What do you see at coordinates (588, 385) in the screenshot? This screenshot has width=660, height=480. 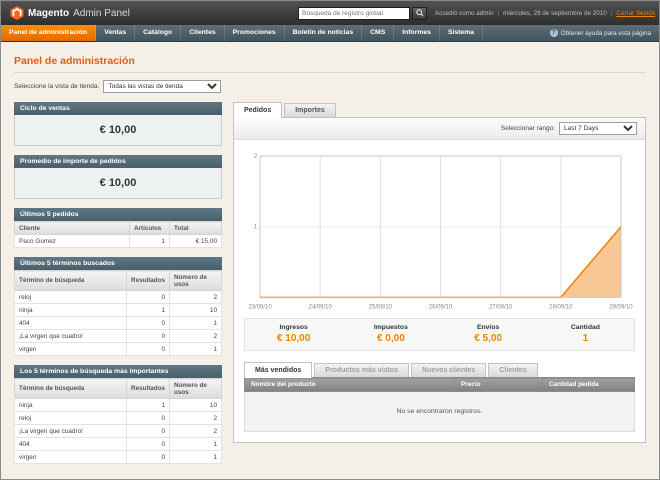 I see `column-header: Cantidad pedida` at bounding box center [588, 385].